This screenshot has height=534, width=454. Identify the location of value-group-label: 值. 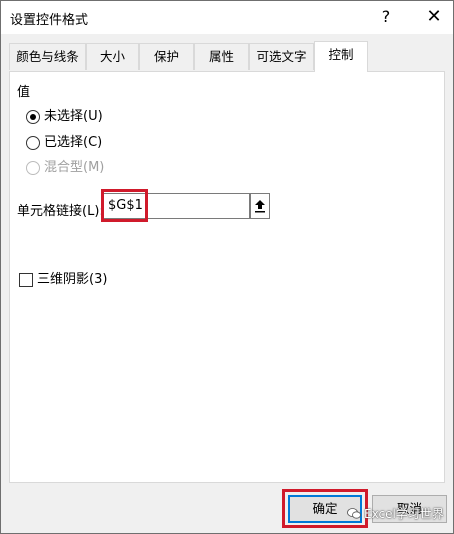
(24, 92).